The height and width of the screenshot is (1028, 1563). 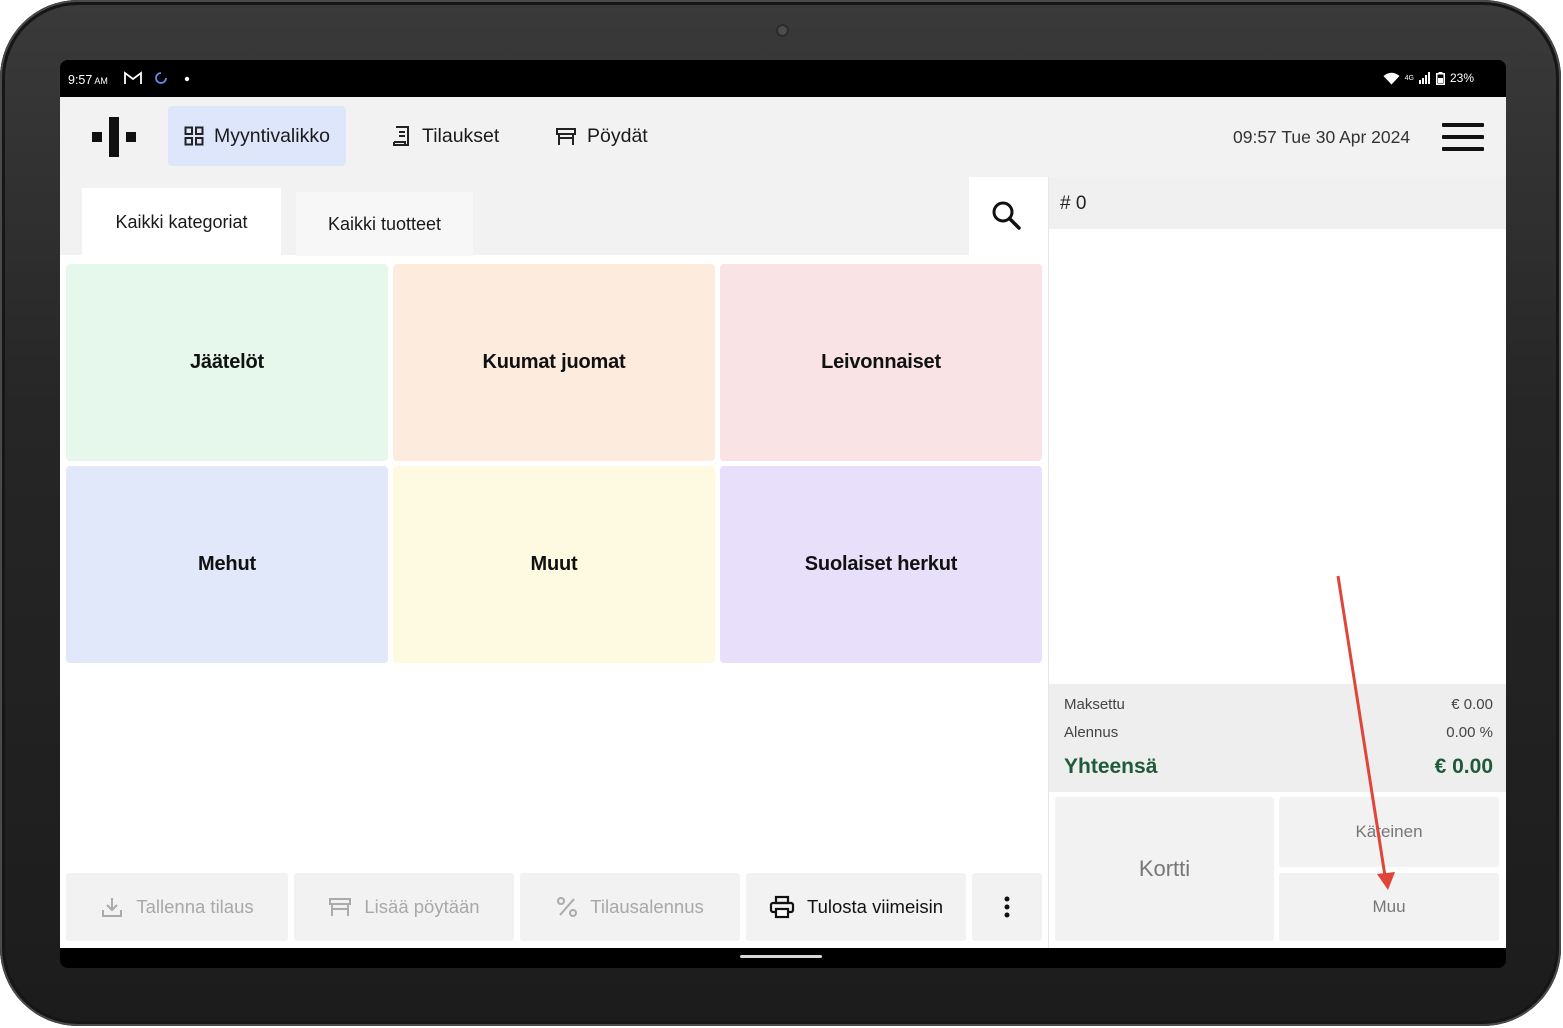 I want to click on more-options-button, so click(x=1007, y=907).